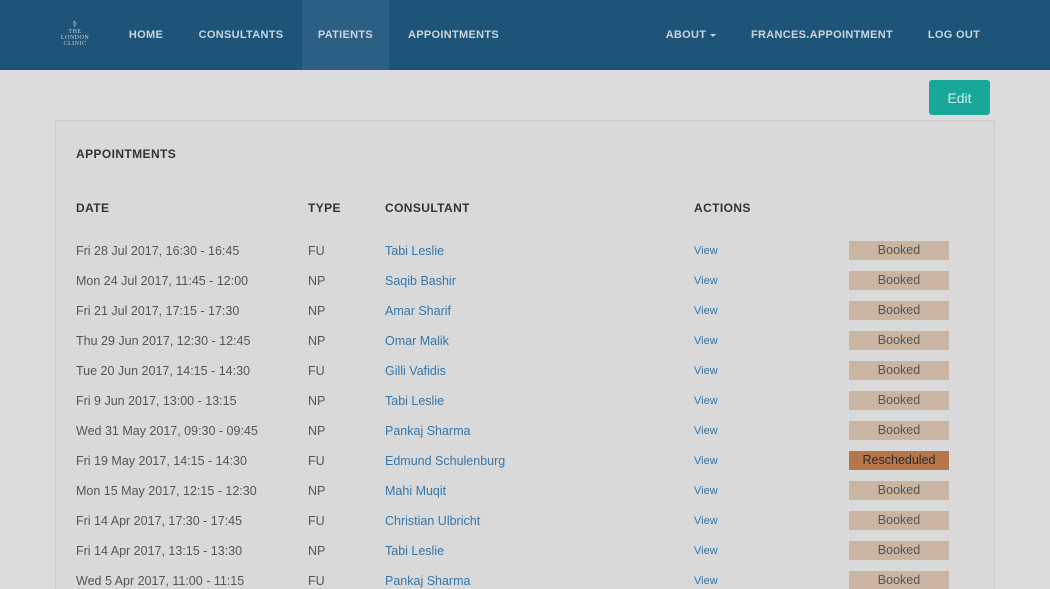 This screenshot has height=589, width=1050. Describe the element at coordinates (420, 281) in the screenshot. I see `consultant-link: Saqib Bashir` at that location.